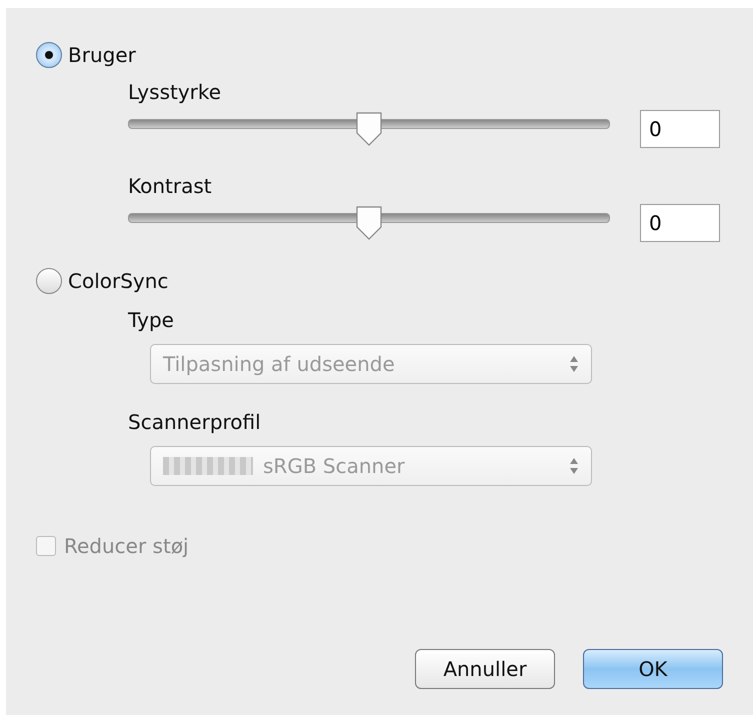 The width and height of the screenshot is (753, 721). Describe the element at coordinates (170, 186) in the screenshot. I see `slider-label: Kontrast` at that location.